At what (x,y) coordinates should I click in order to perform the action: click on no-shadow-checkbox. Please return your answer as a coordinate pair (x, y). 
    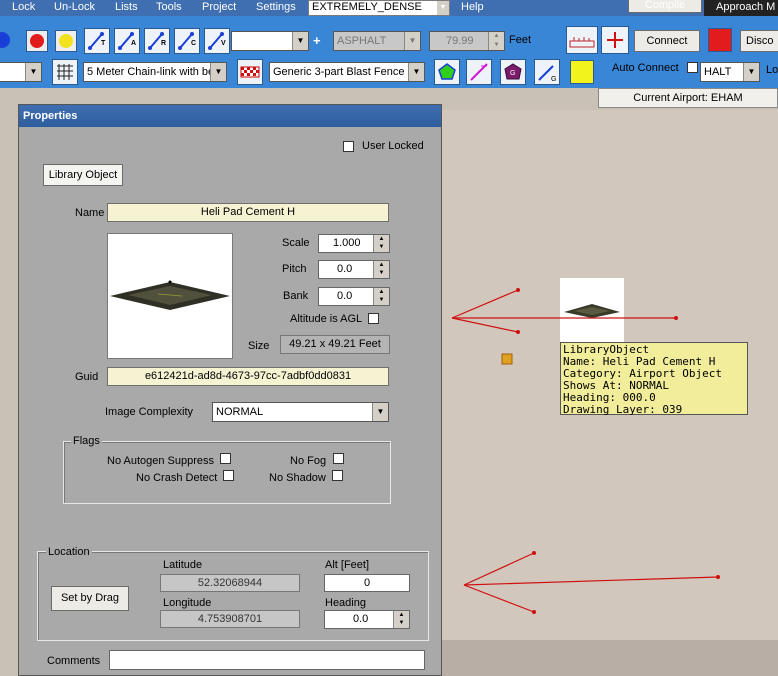
    Looking at the image, I should click on (337, 475).